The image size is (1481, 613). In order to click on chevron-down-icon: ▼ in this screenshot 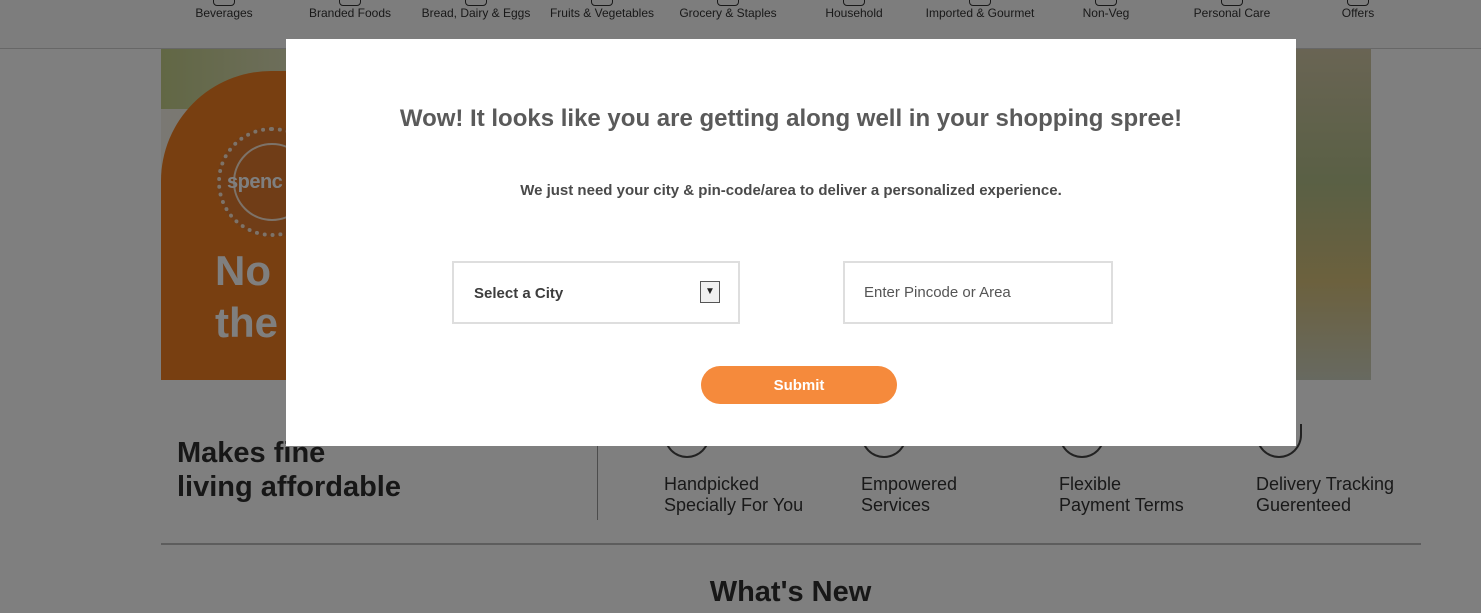, I will do `click(710, 292)`.